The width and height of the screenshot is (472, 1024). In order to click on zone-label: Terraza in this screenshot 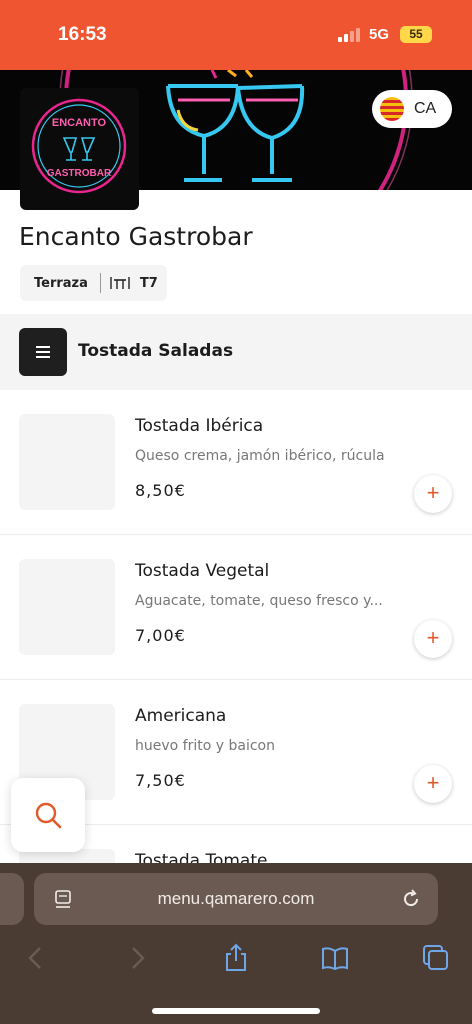, I will do `click(61, 283)`.